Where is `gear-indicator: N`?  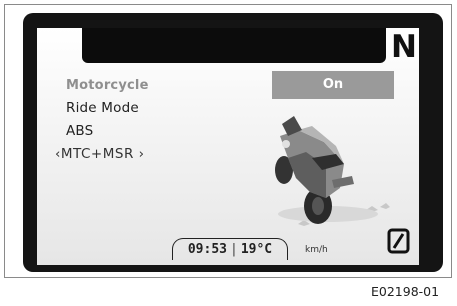
gear-indicator: N is located at coordinates (404, 47).